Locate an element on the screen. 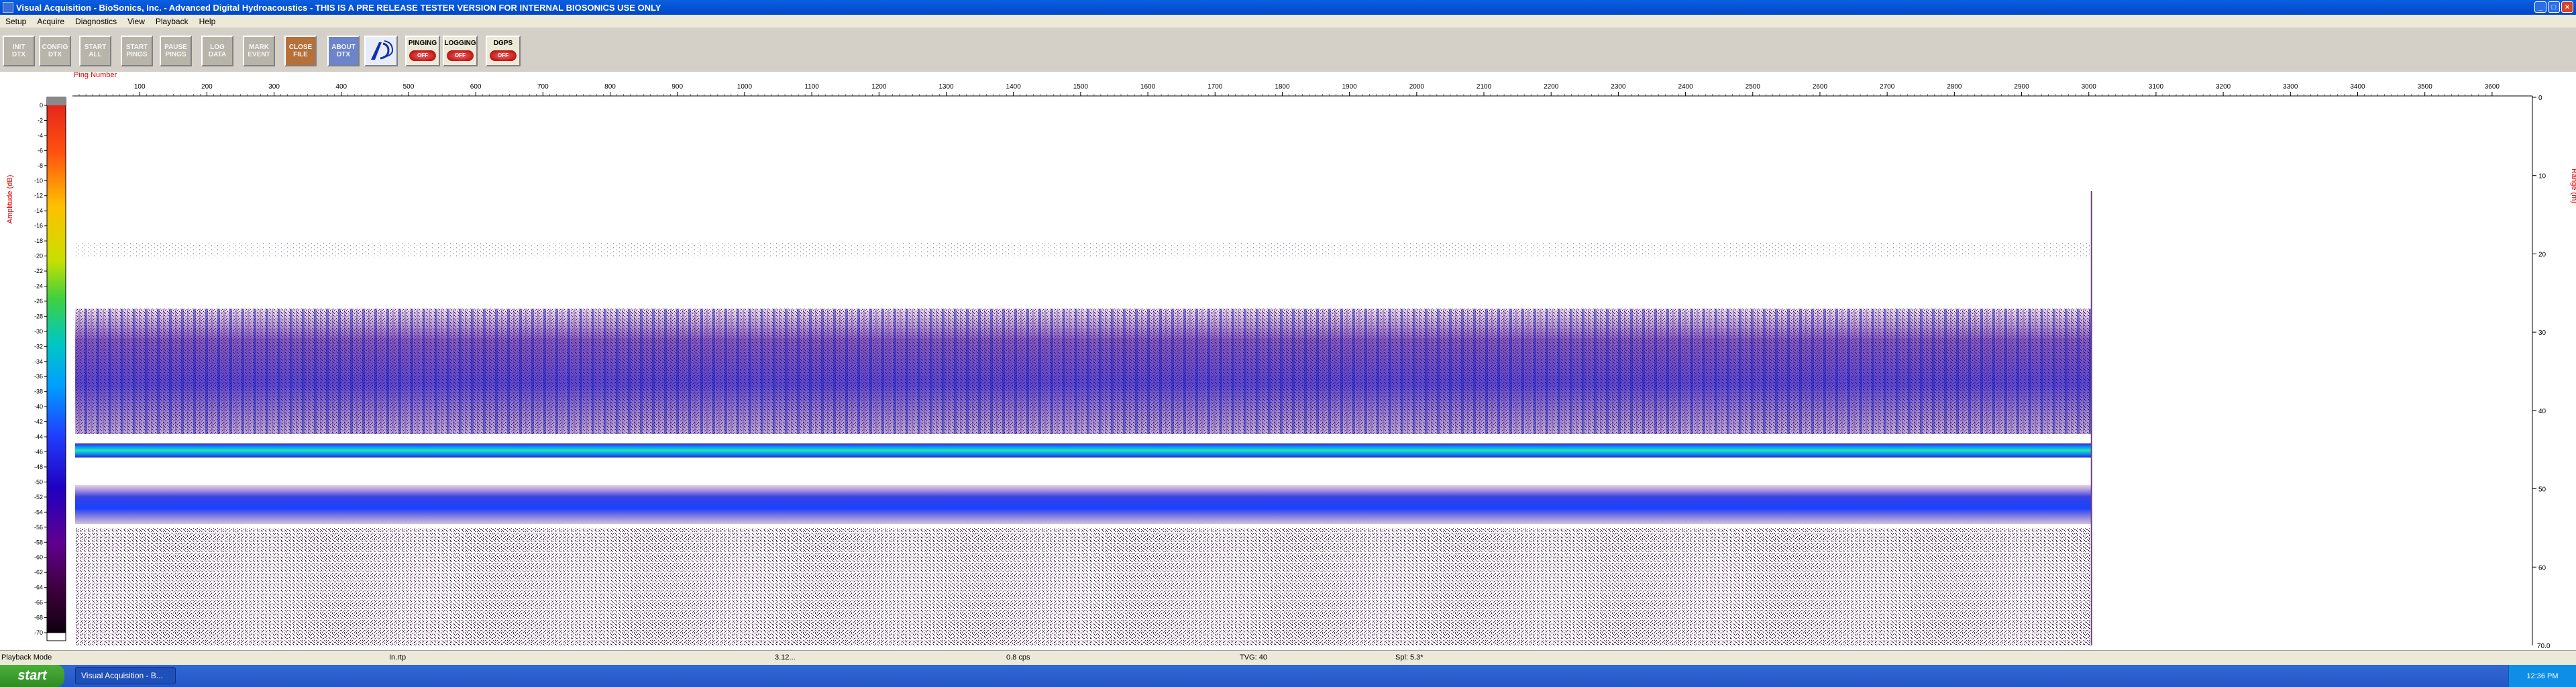 Image resolution: width=2576 pixels, height=687 pixels. taskbar: start Visual Acquisition - B... 12:36 PM is located at coordinates (1288, 676).